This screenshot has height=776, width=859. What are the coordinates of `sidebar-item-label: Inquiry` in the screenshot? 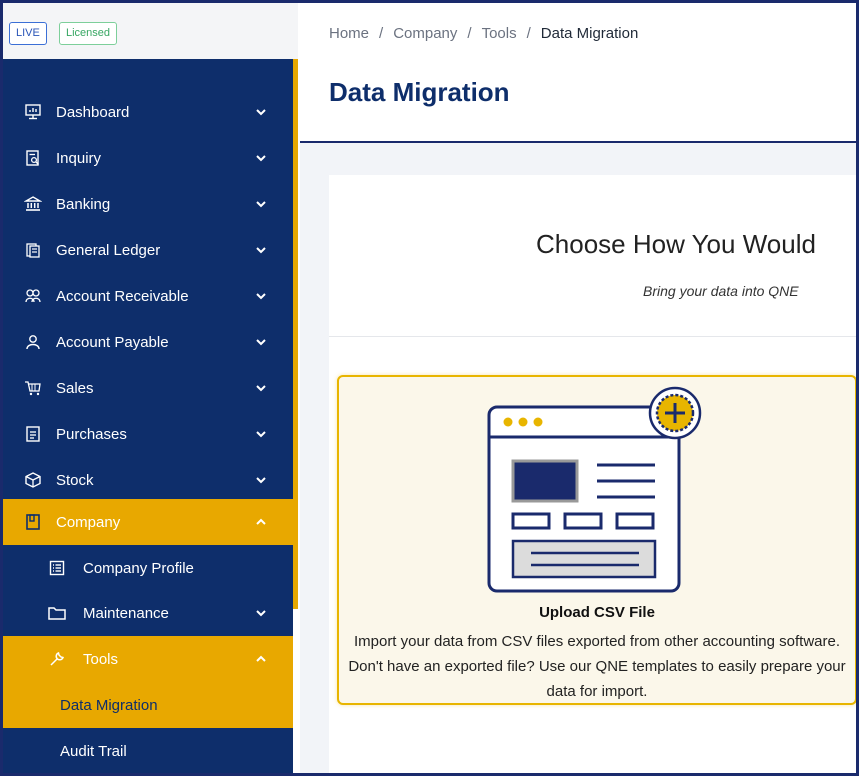 It's located at (79, 158).